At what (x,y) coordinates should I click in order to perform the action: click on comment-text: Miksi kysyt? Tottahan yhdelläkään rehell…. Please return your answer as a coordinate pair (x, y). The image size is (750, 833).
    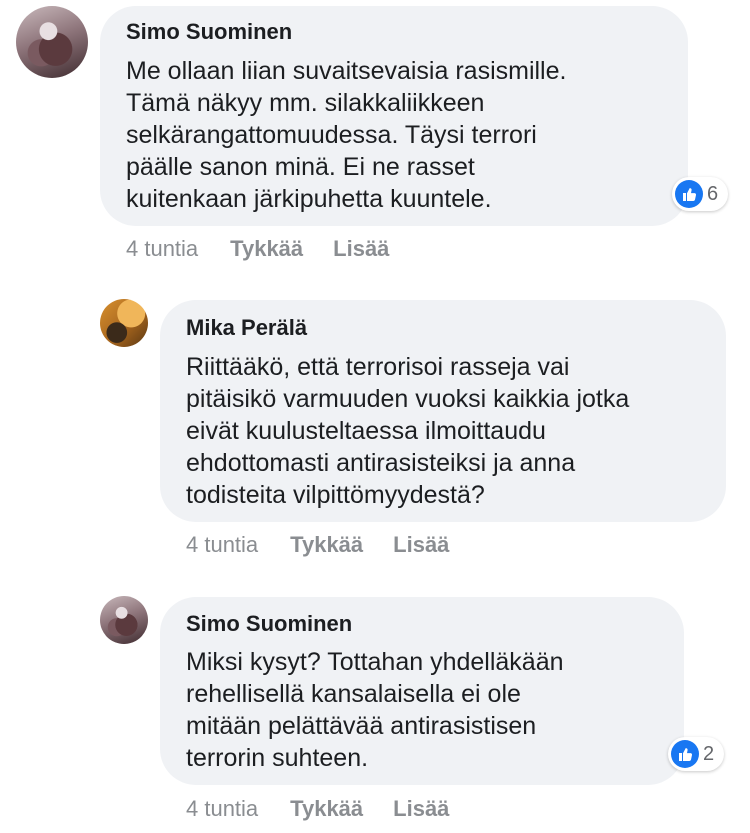
    Looking at the image, I should click on (375, 710).